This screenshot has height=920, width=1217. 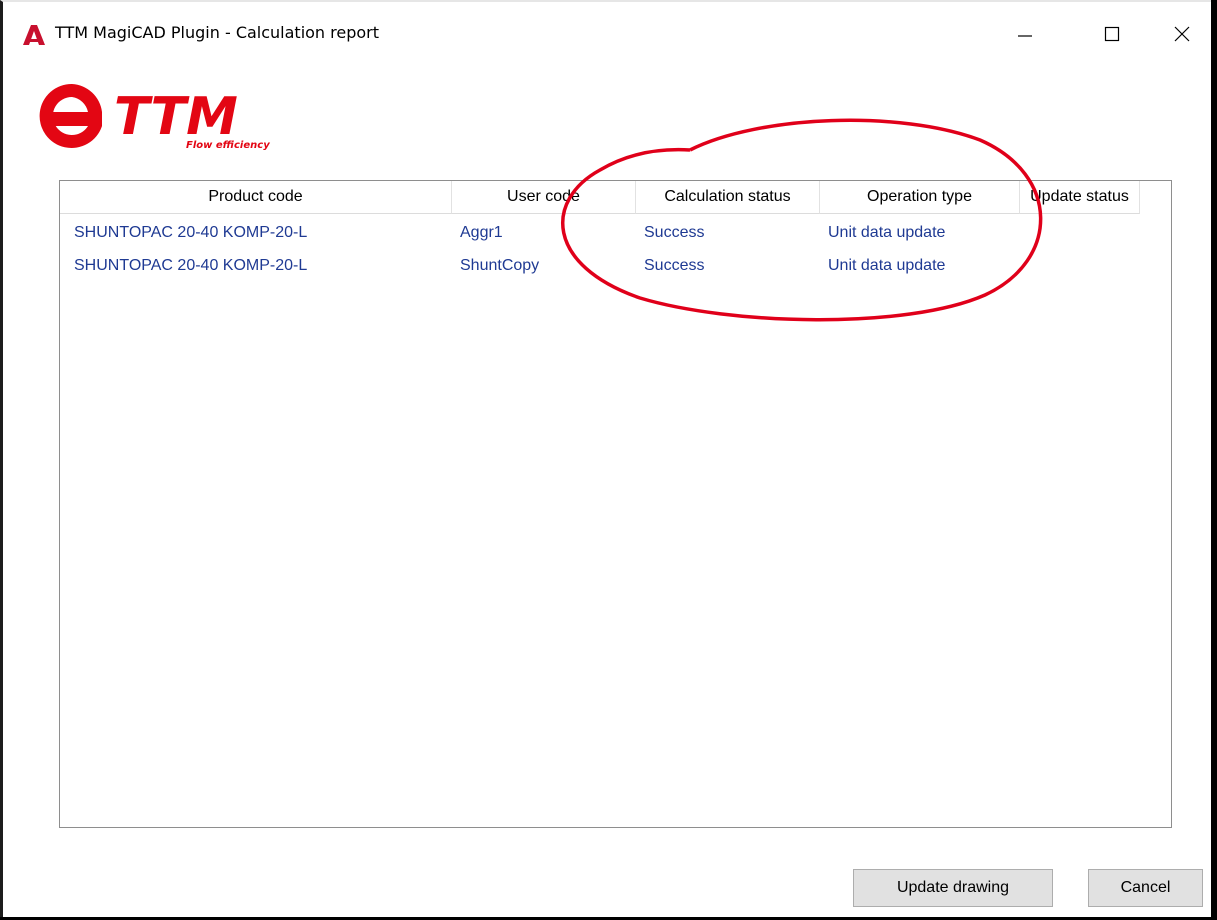 What do you see at coordinates (544, 197) in the screenshot?
I see `column-header-user-code: User code` at bounding box center [544, 197].